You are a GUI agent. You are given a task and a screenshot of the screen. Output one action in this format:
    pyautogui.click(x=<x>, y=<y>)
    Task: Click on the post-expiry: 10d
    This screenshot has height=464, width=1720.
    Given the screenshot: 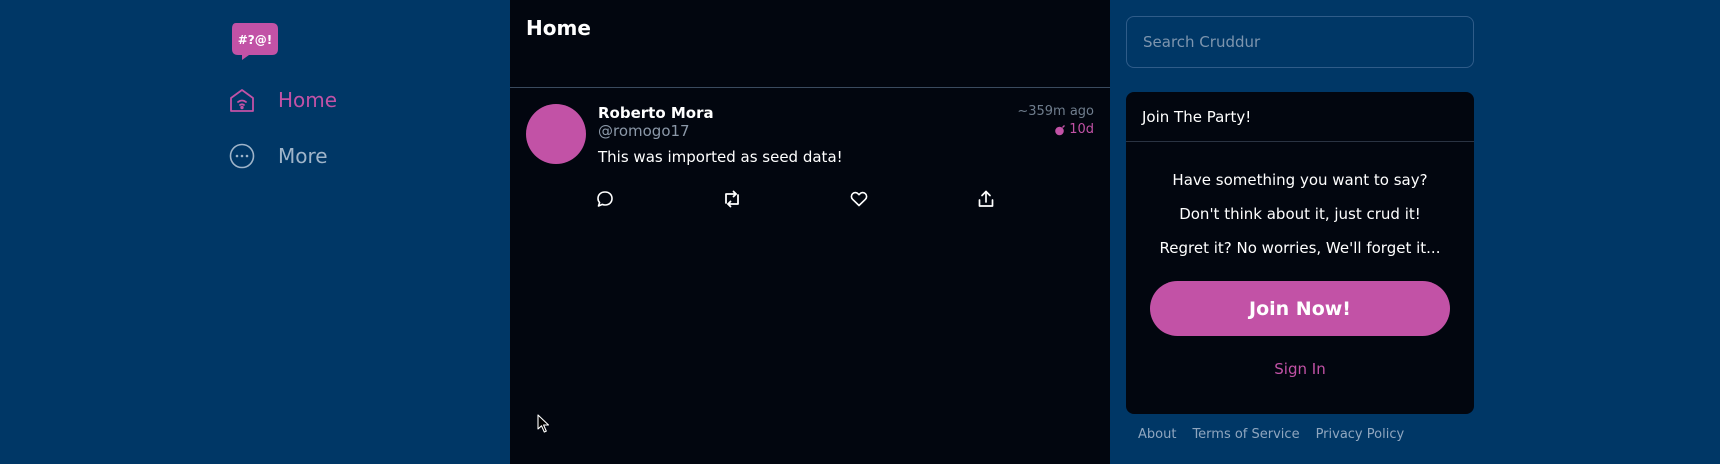 What is the action you would take?
    pyautogui.click(x=1074, y=129)
    